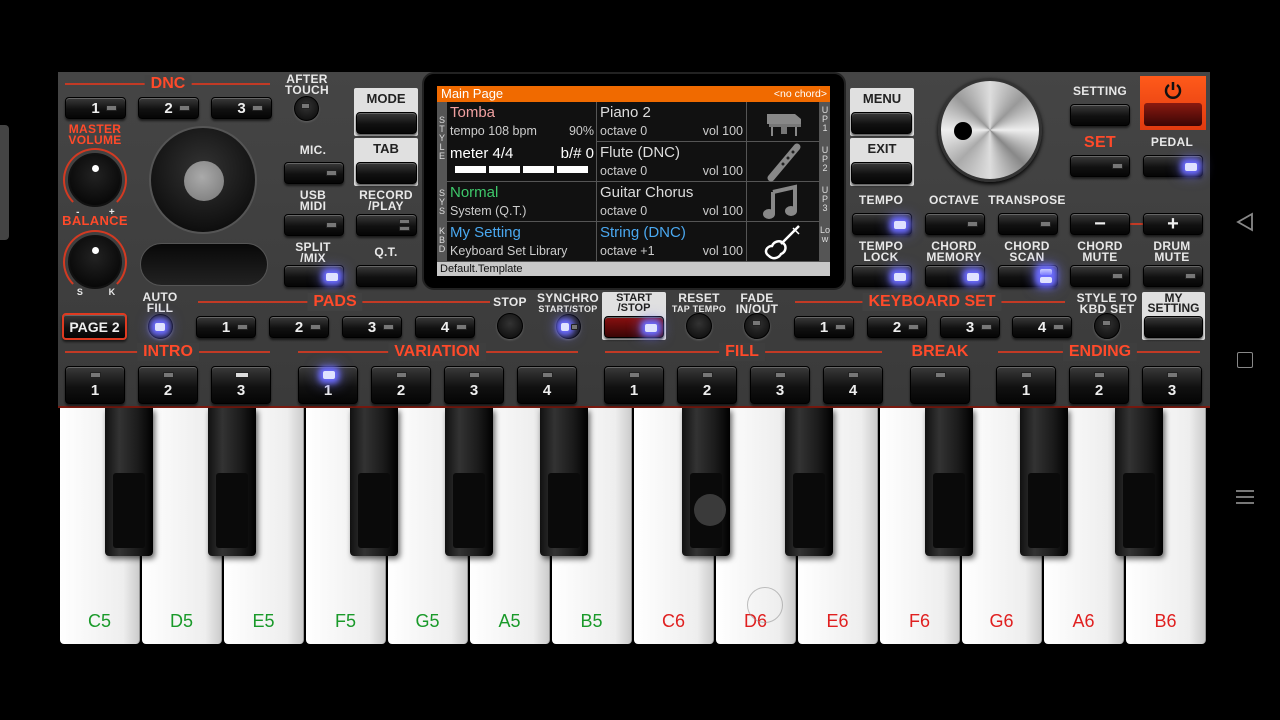  What do you see at coordinates (95, 262) in the screenshot?
I see `balance-knob` at bounding box center [95, 262].